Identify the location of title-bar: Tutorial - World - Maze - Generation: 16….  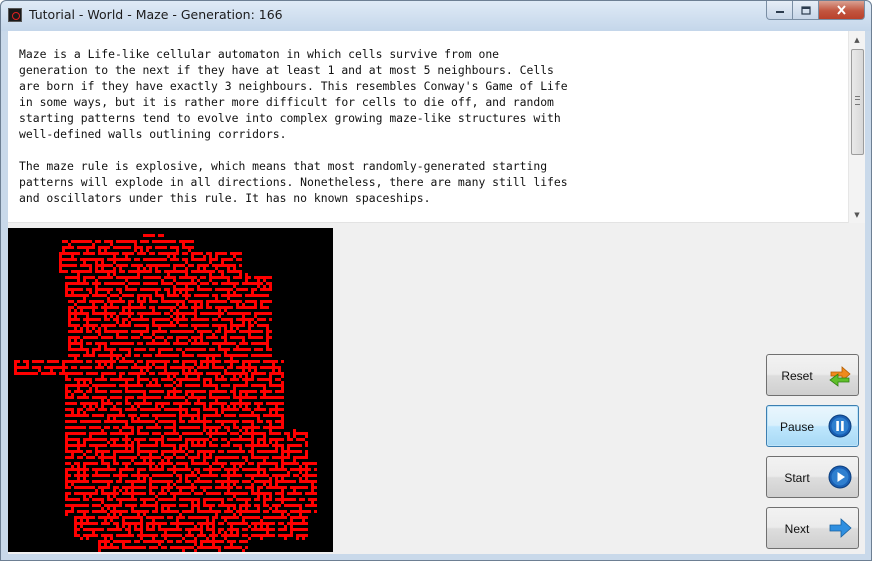
(436, 16).